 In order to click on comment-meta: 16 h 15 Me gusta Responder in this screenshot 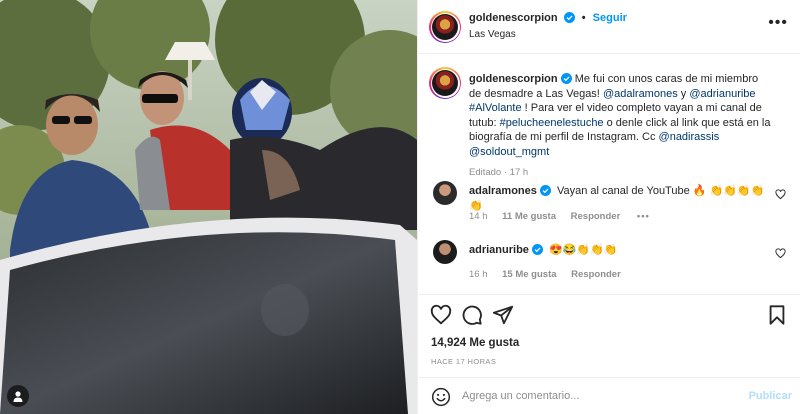, I will do `click(545, 274)`.